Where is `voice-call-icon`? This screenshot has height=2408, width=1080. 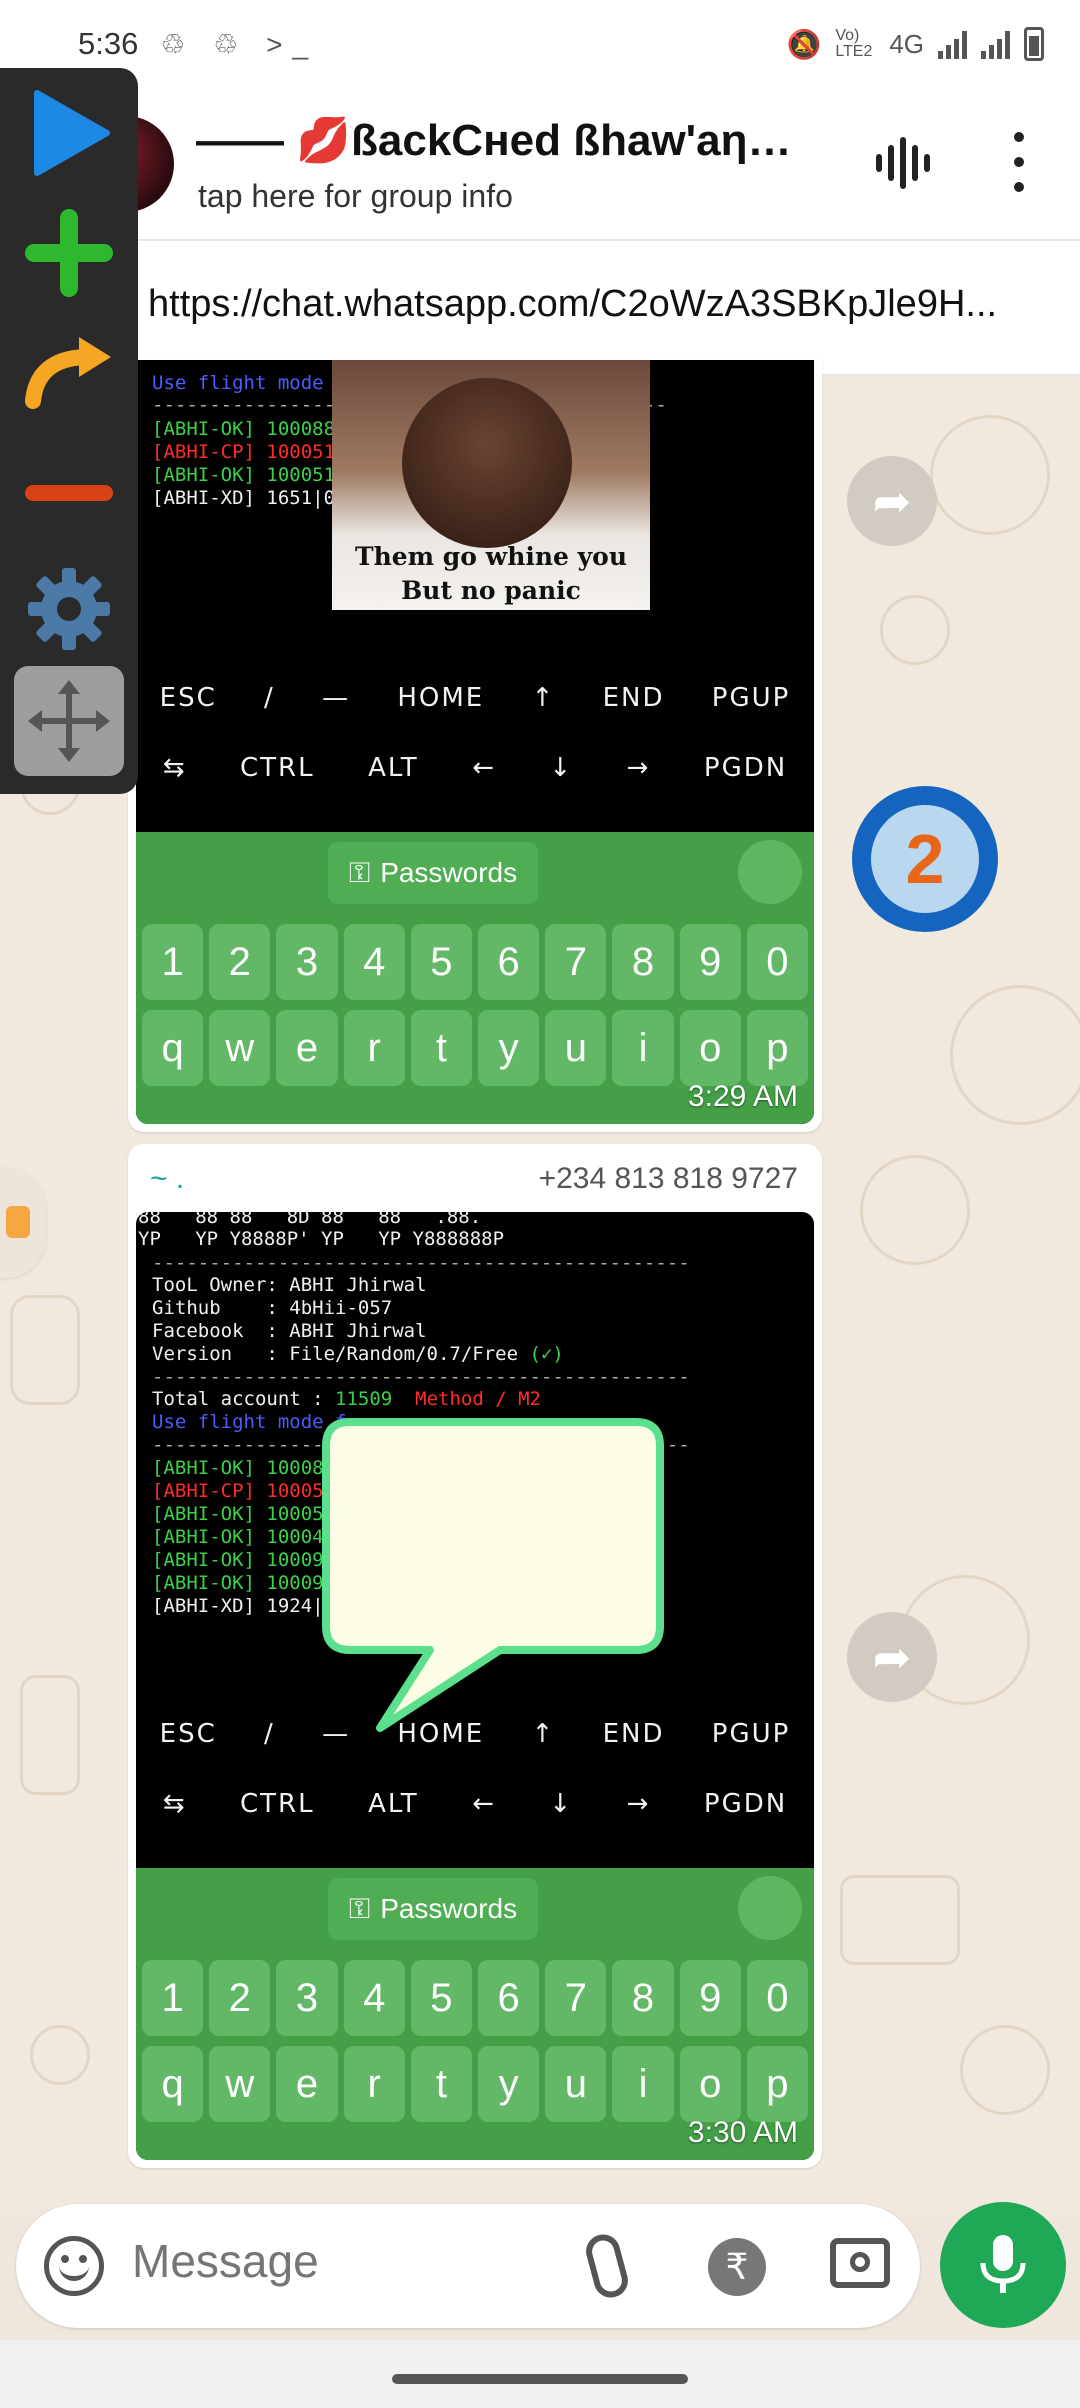 voice-call-icon is located at coordinates (904, 163).